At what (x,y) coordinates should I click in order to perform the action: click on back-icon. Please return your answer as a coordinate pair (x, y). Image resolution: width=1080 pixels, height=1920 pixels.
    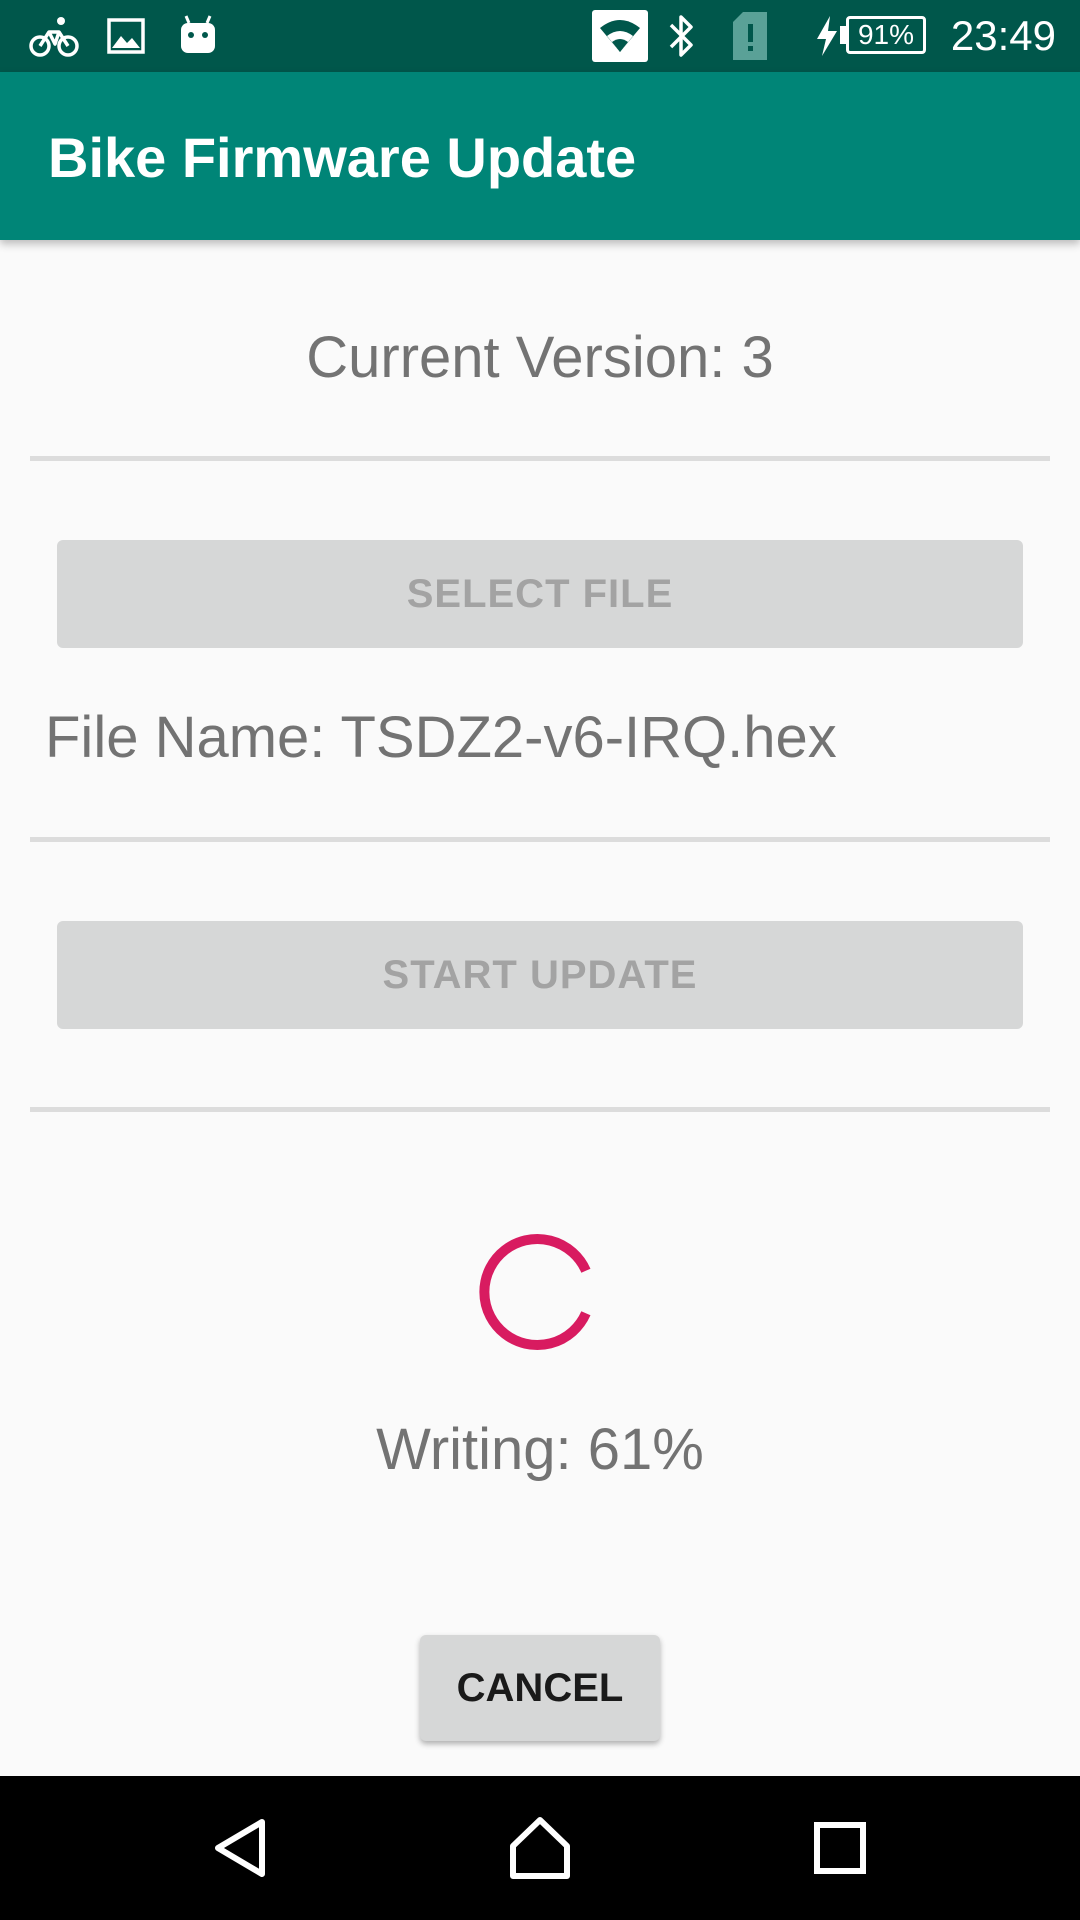
    Looking at the image, I should click on (240, 1848).